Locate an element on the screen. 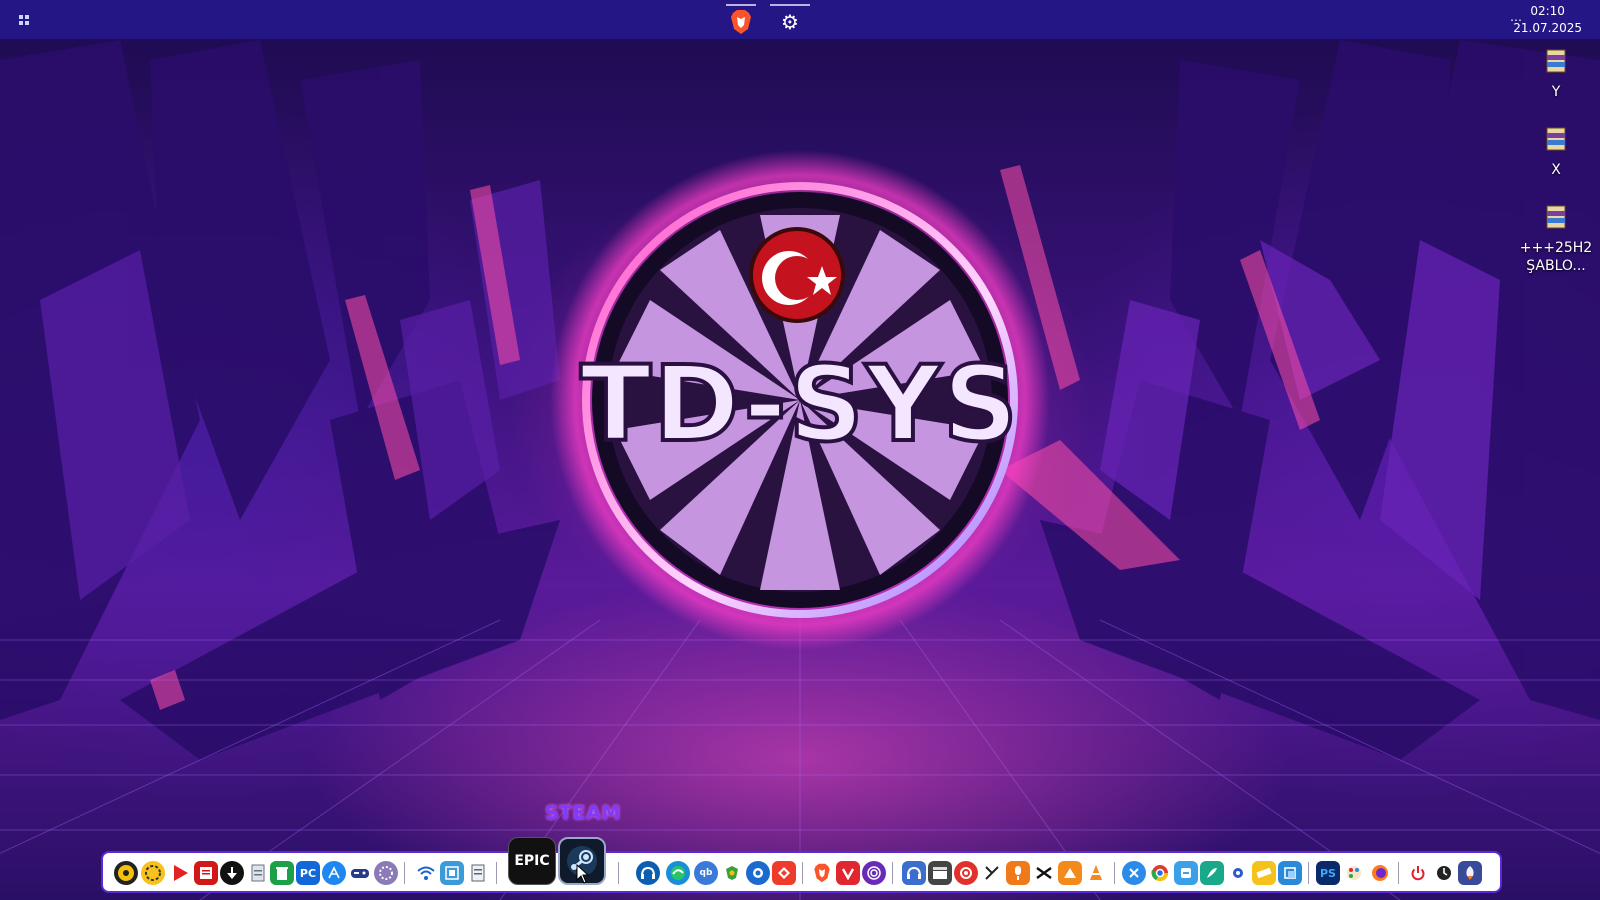 The width and height of the screenshot is (1600, 900). ruler-icon is located at coordinates (1264, 873).